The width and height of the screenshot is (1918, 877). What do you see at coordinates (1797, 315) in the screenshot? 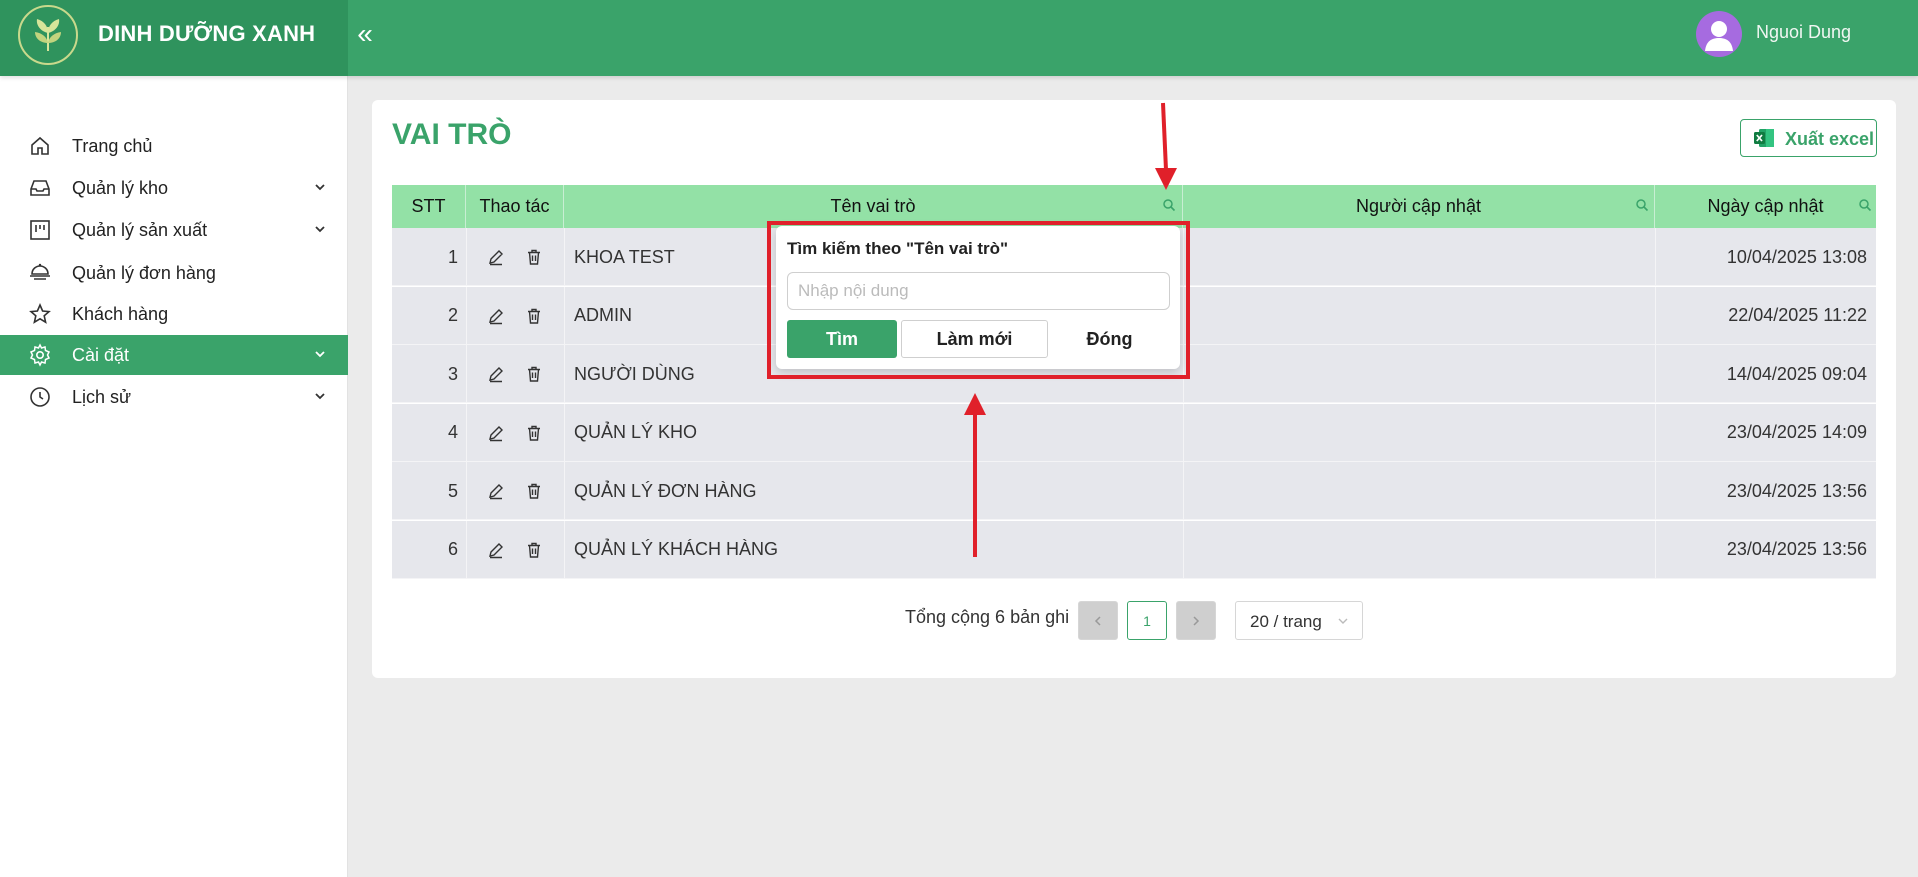
I see `cell-updated-at: 22/04/2025 11:22` at bounding box center [1797, 315].